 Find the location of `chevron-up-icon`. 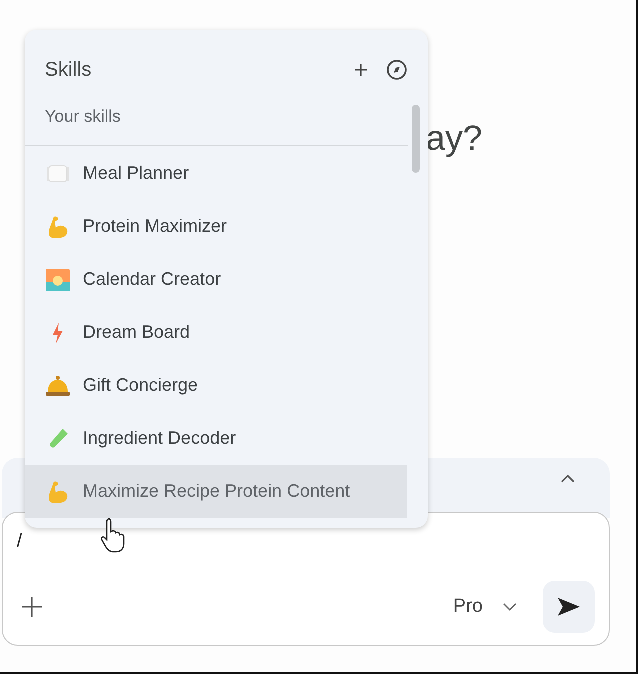

chevron-up-icon is located at coordinates (568, 479).